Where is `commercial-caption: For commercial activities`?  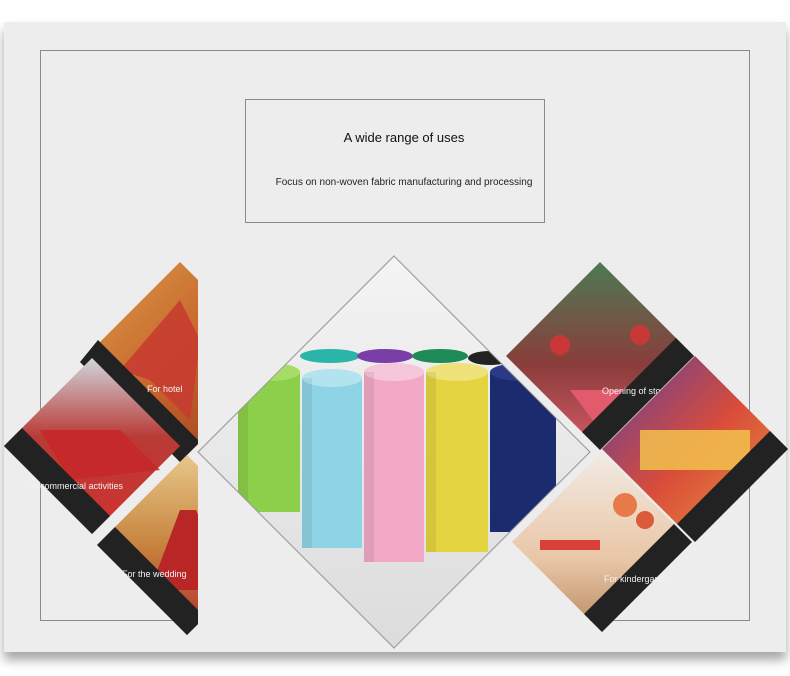 commercial-caption: For commercial activities is located at coordinates (74, 486).